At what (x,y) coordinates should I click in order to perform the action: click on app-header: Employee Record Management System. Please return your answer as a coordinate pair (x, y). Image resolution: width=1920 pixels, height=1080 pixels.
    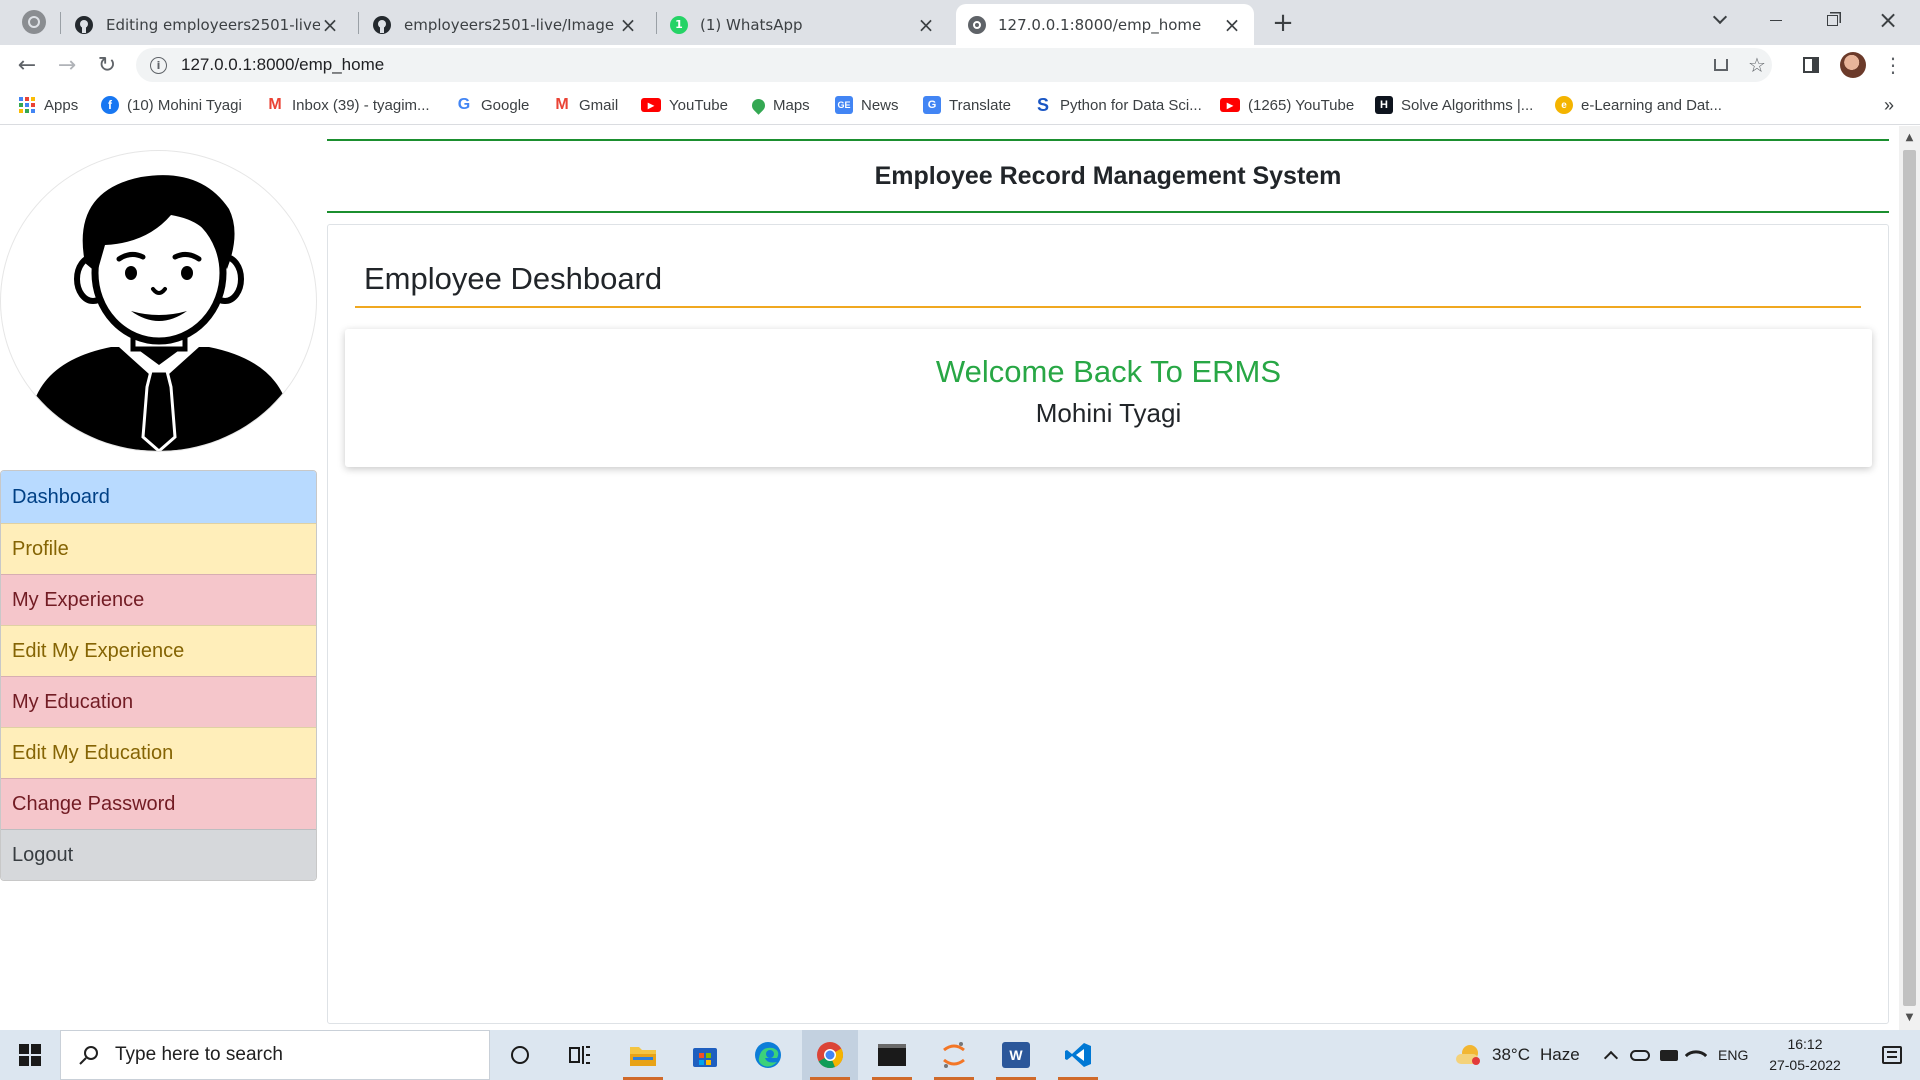
    Looking at the image, I should click on (1108, 176).